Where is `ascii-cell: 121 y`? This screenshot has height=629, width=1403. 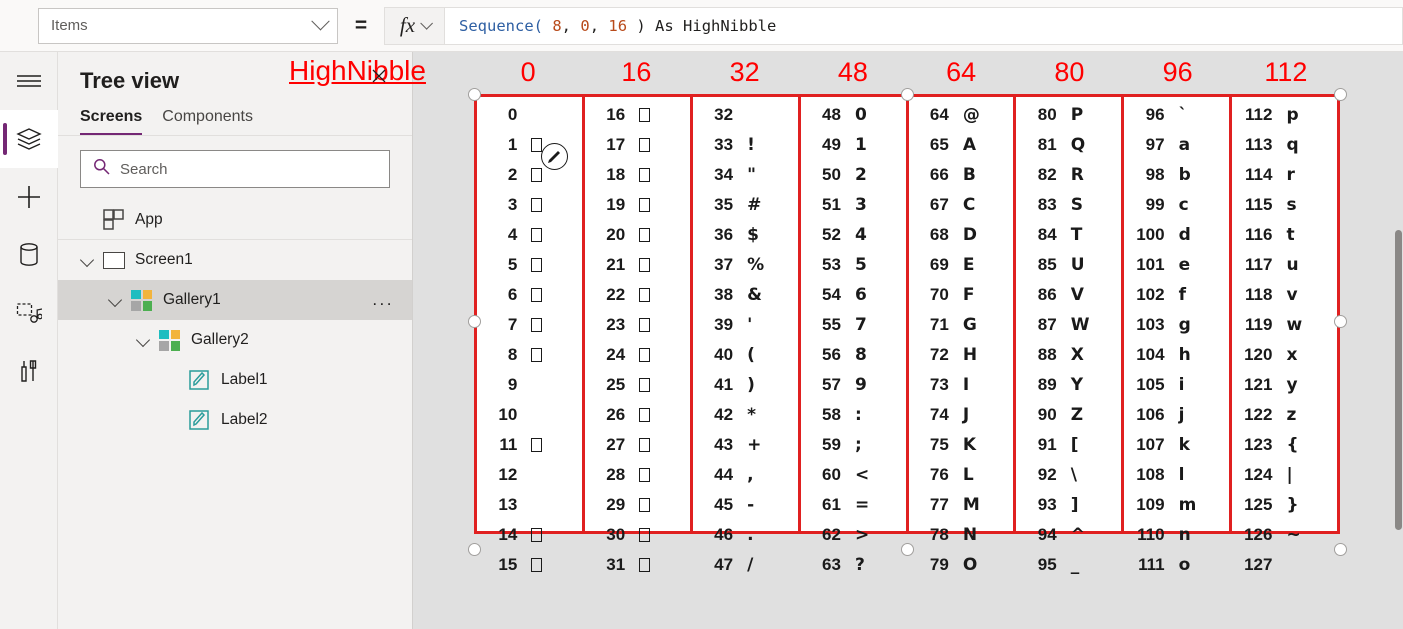
ascii-cell: 121 y is located at coordinates (1284, 385).